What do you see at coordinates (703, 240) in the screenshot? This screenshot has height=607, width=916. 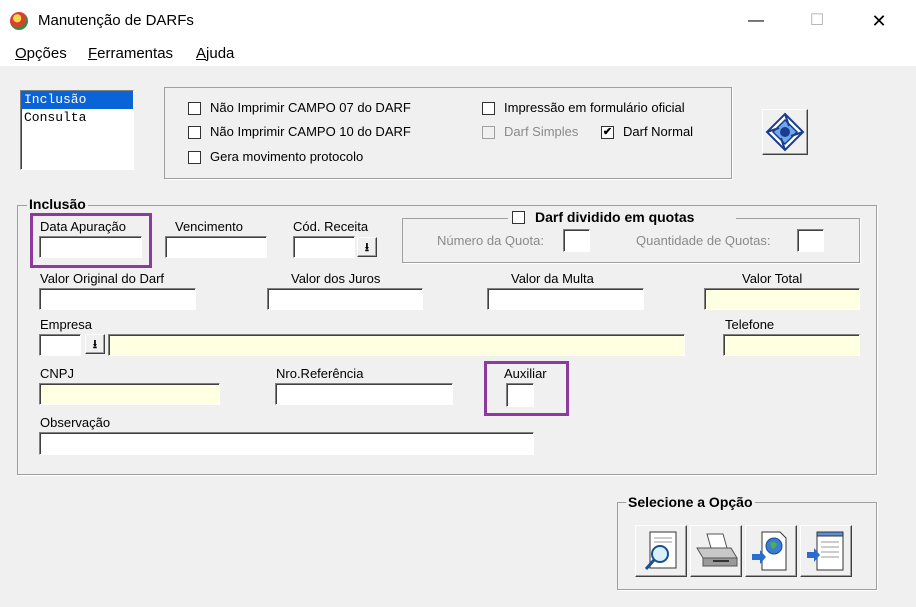 I see `quantidade-quotas-label: Quantidade de Quotas:` at bounding box center [703, 240].